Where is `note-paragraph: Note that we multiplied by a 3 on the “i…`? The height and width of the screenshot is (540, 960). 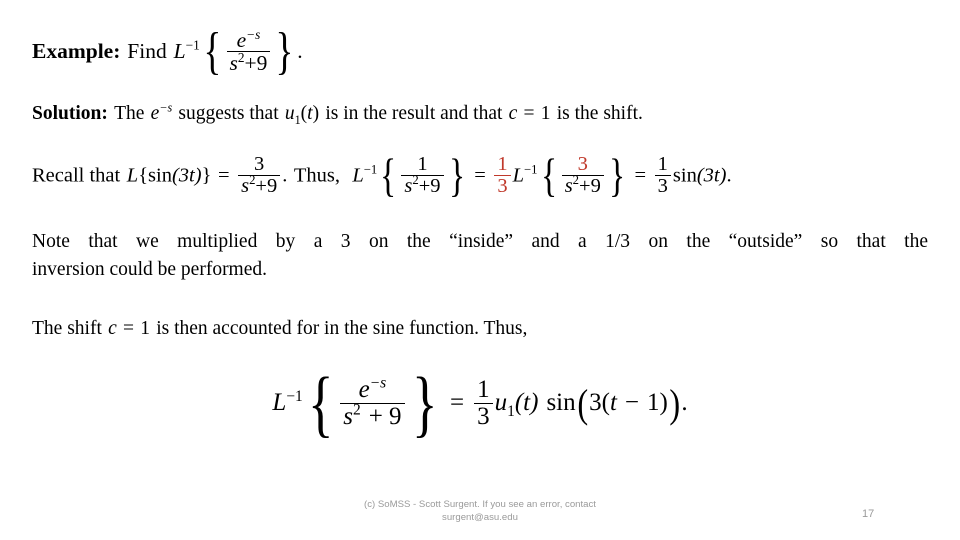
note-paragraph: Note that we multiplied by a 3 on the “i… is located at coordinates (480, 256).